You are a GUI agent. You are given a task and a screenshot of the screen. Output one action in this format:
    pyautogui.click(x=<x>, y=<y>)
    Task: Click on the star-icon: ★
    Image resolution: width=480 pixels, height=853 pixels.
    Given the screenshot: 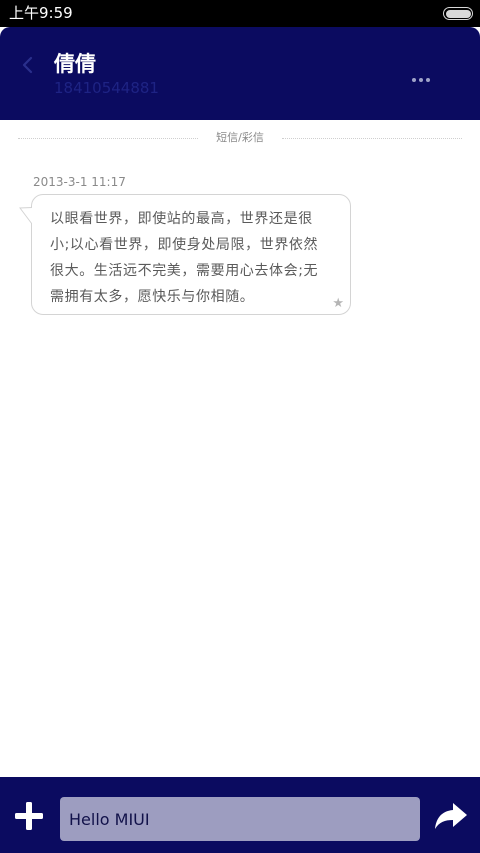 What is the action you would take?
    pyautogui.click(x=338, y=304)
    